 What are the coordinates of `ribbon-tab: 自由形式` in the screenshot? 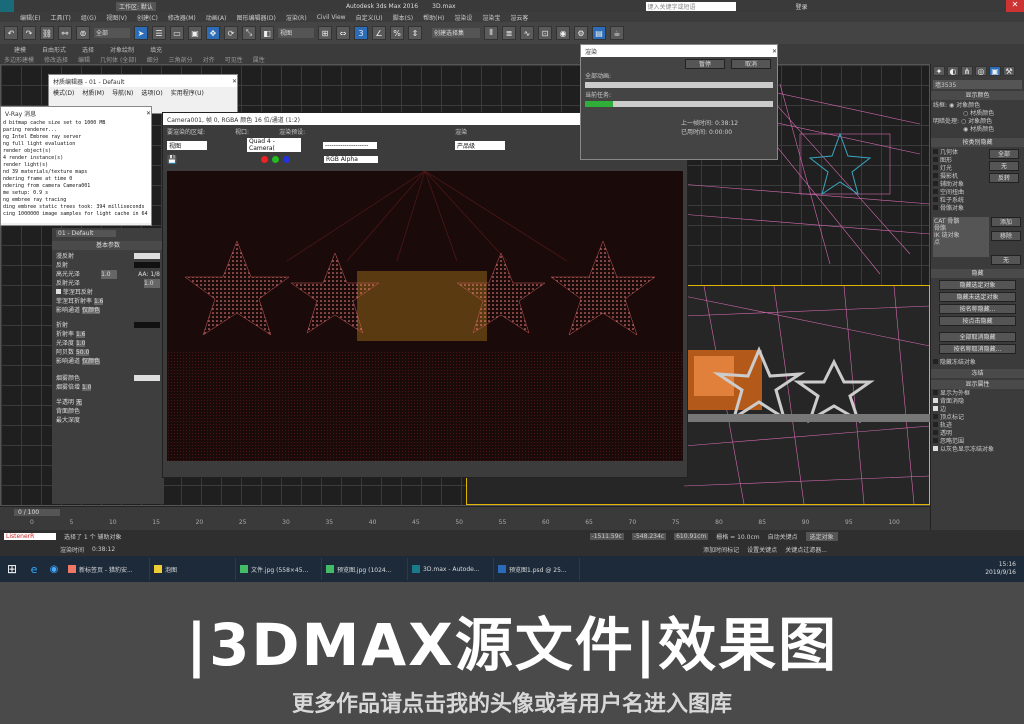 It's located at (54, 49).